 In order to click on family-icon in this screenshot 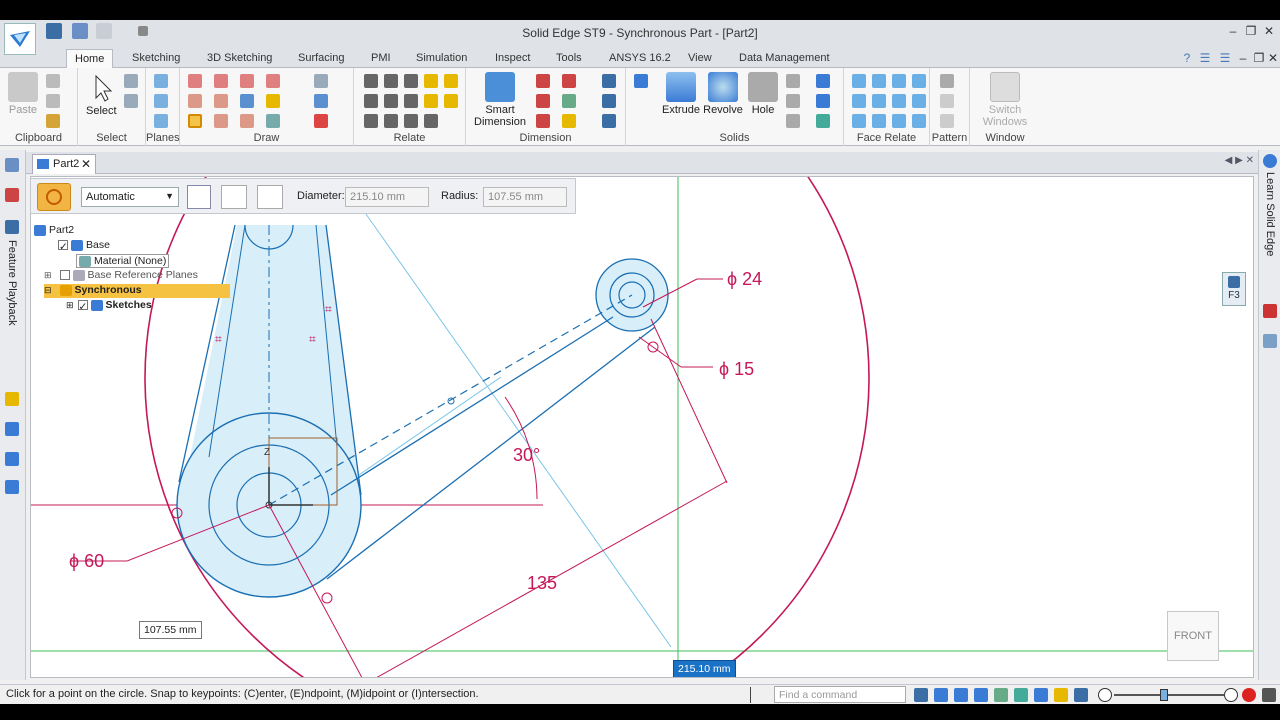, I will do `click(12, 459)`.